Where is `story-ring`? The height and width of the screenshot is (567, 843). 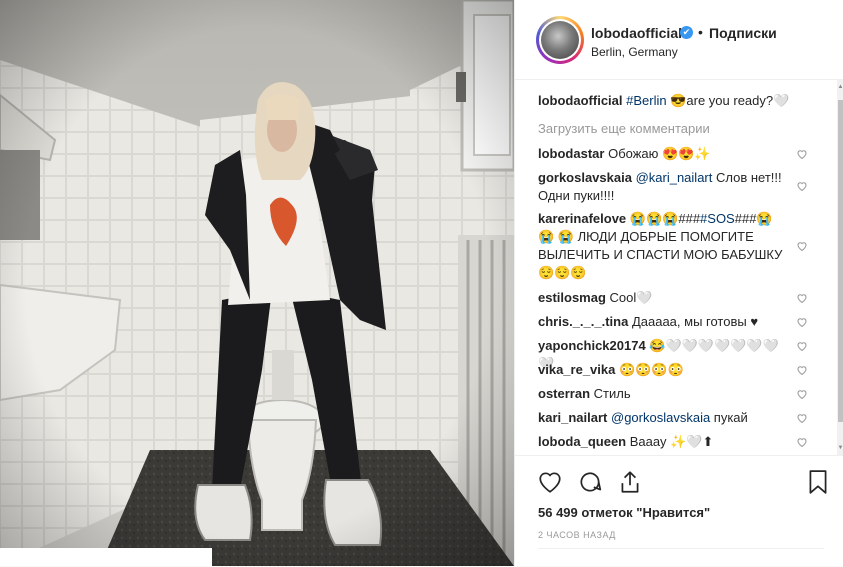 story-ring is located at coordinates (560, 40).